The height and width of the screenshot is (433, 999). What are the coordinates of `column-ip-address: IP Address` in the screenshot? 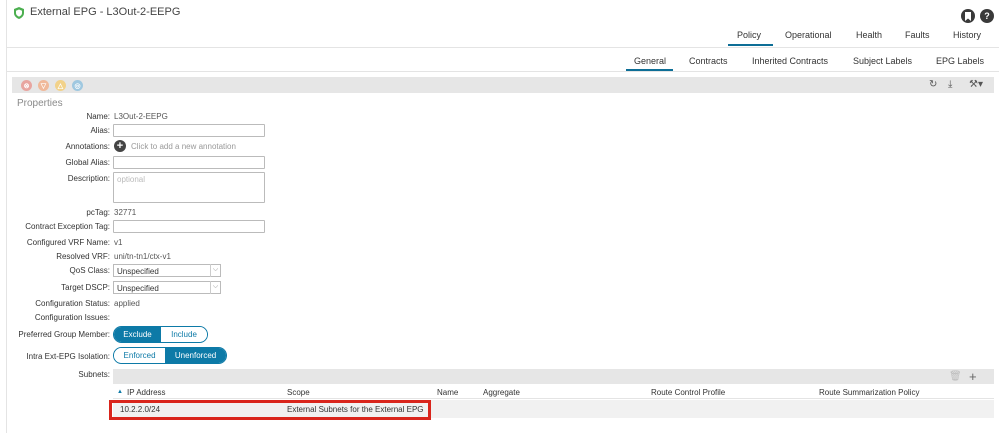 It's located at (146, 392).